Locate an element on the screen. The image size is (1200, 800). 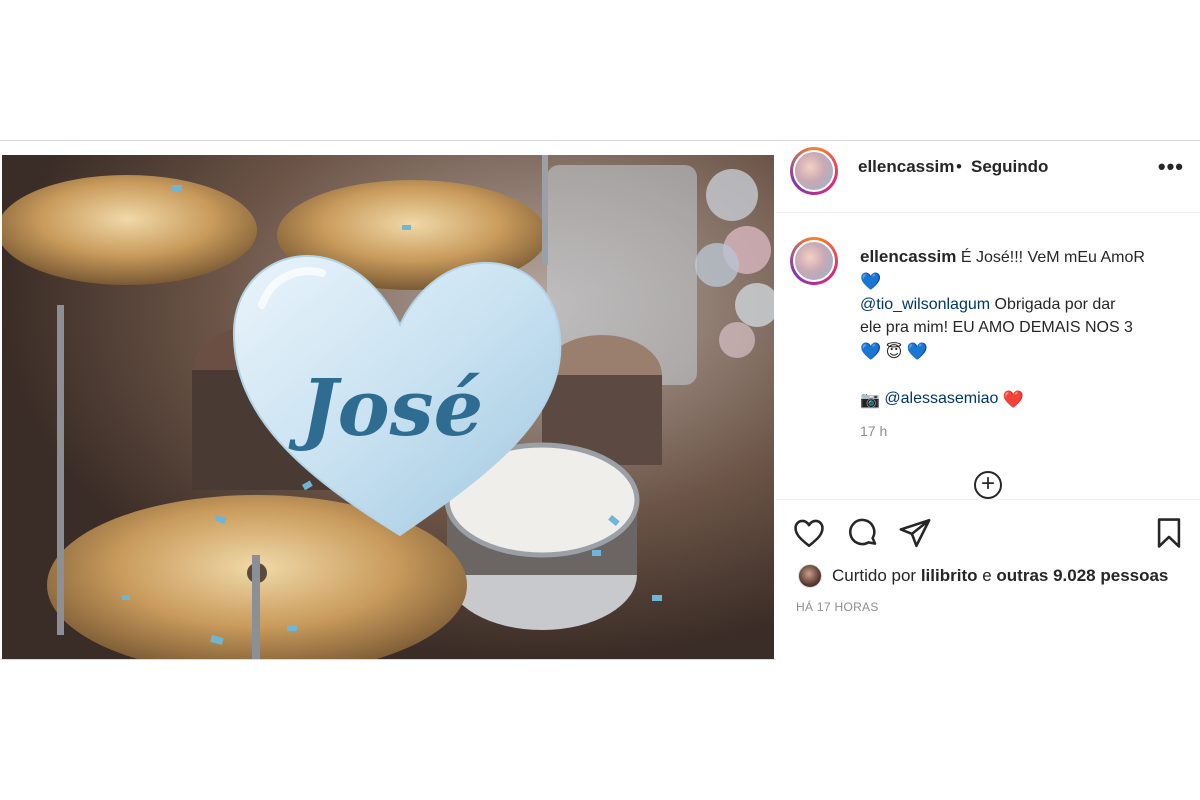
liked-by-username: lilibrito is located at coordinates (949, 575).